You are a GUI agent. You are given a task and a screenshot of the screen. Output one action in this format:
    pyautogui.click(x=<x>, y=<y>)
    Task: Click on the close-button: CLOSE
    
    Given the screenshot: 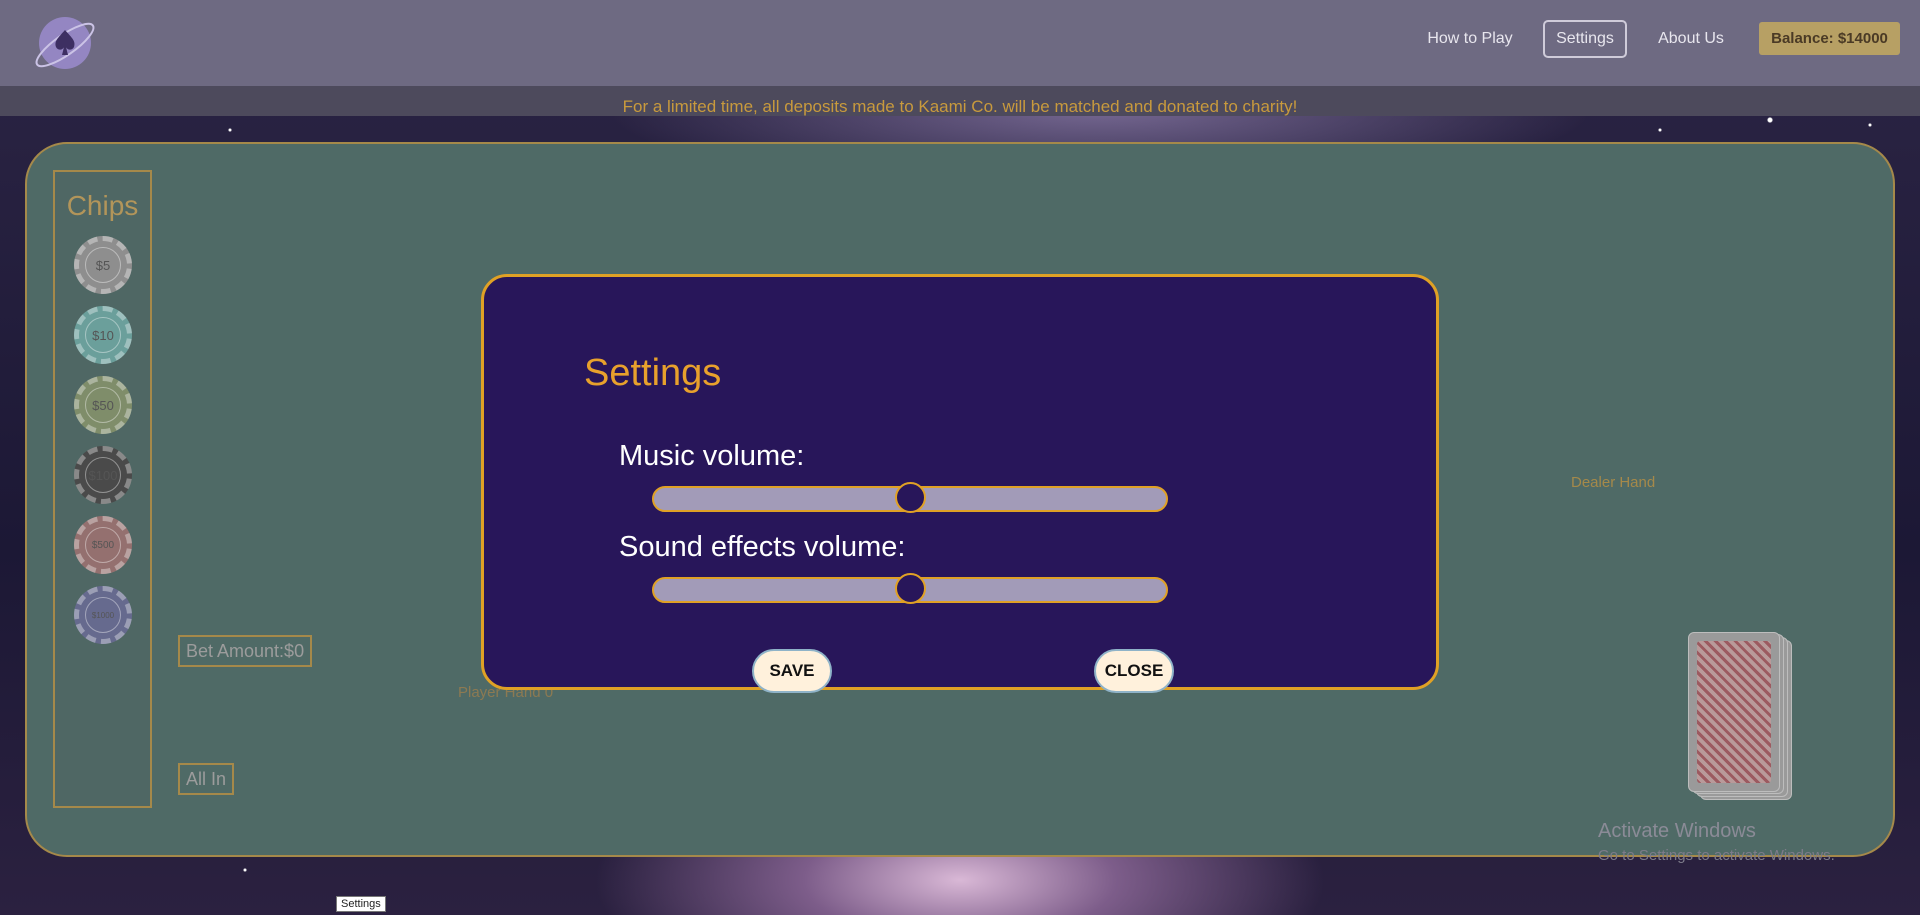 What is the action you would take?
    pyautogui.click(x=1134, y=671)
    